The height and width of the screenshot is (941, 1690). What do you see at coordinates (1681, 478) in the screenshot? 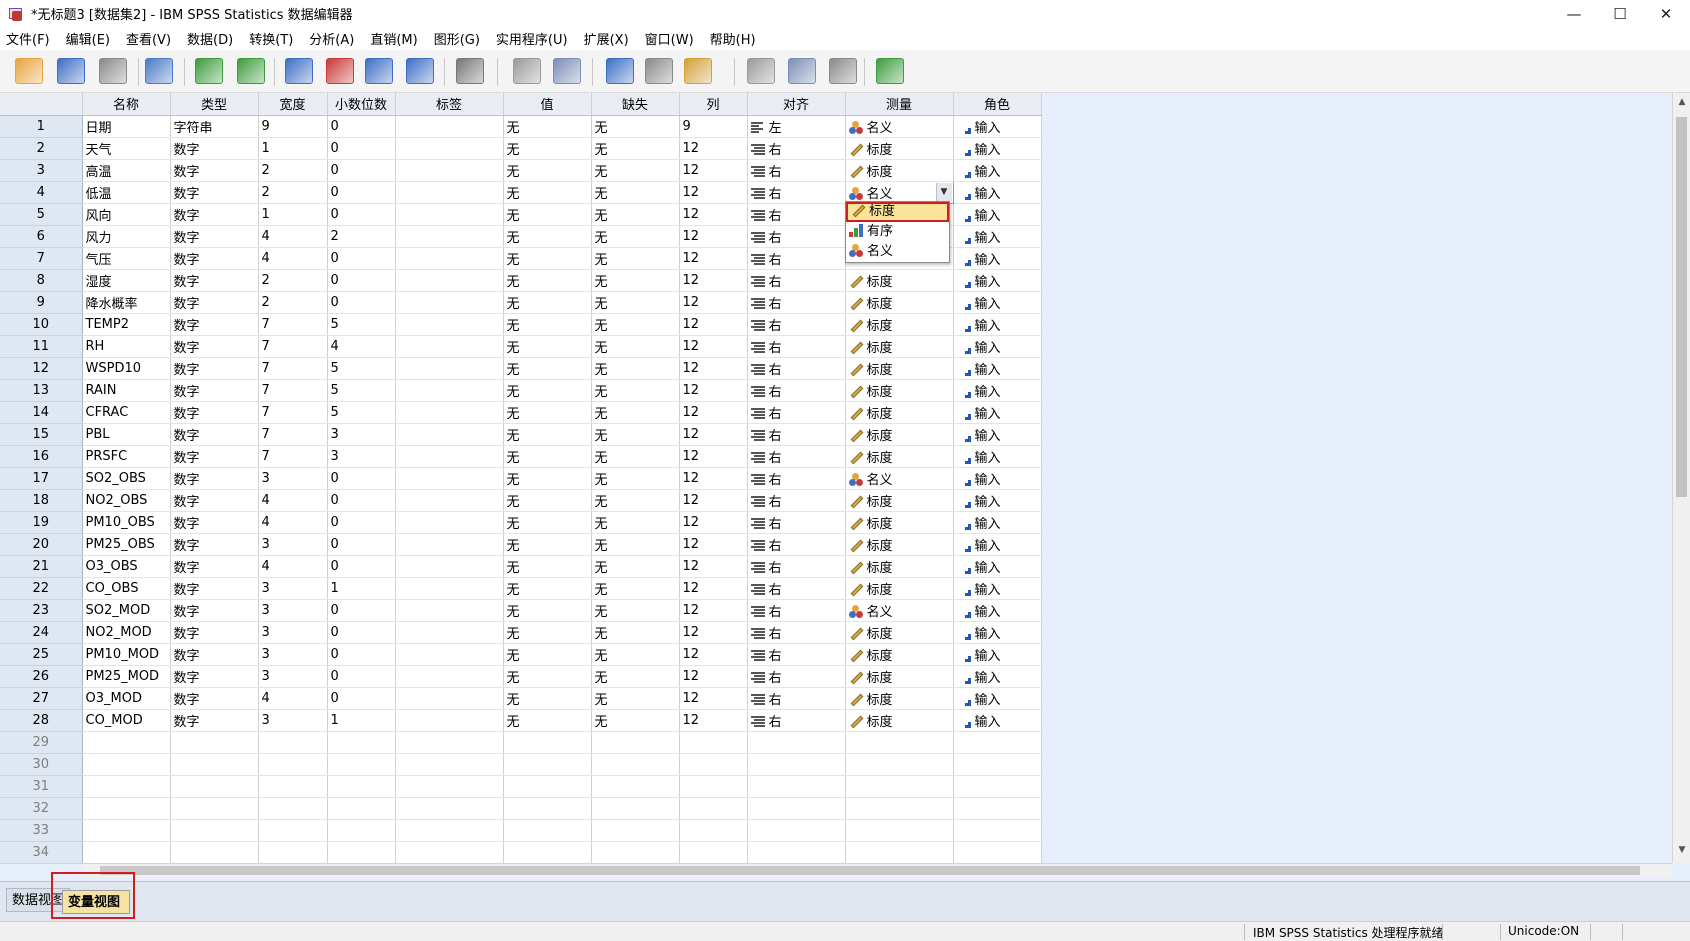
I see `vertical-scrollbar: ▲ ▼` at bounding box center [1681, 478].